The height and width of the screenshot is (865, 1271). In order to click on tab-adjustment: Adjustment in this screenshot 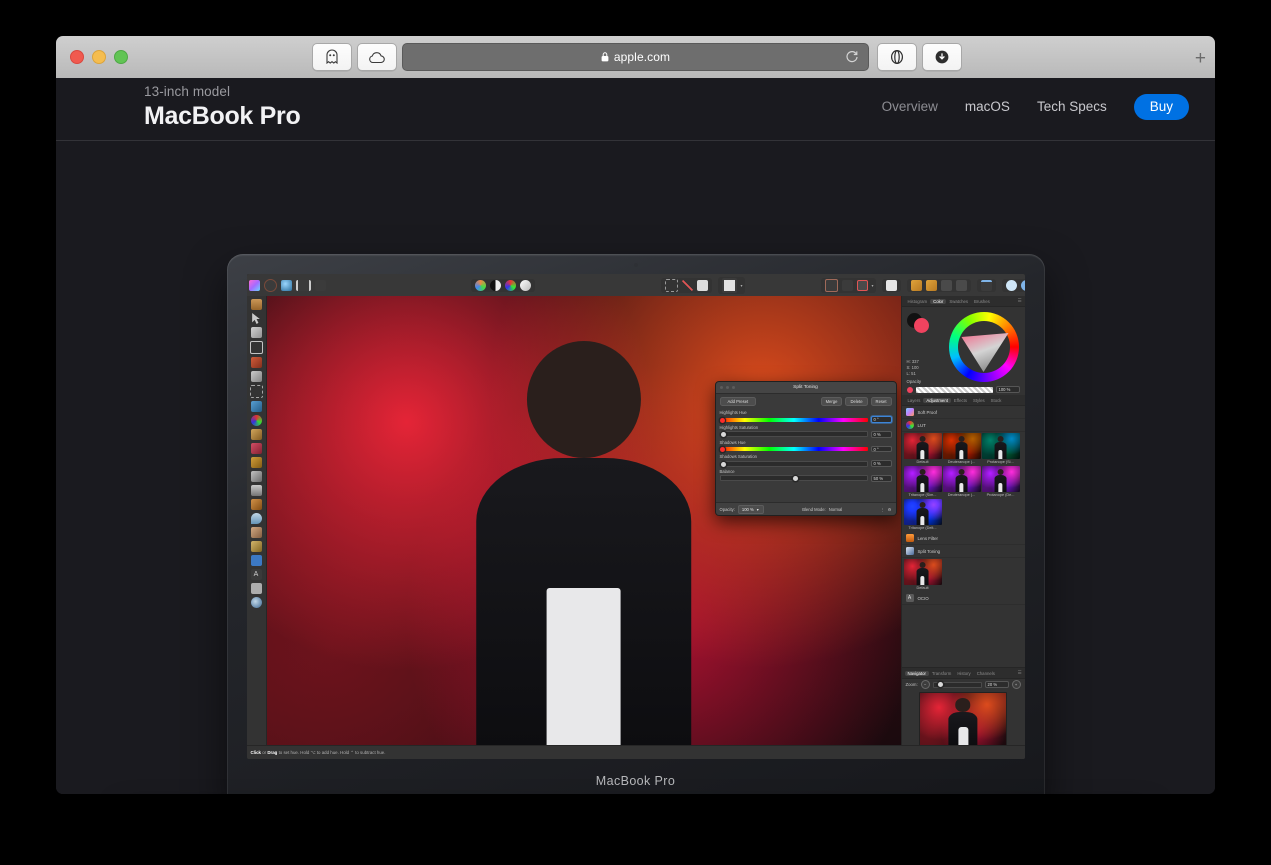, I will do `click(937, 400)`.